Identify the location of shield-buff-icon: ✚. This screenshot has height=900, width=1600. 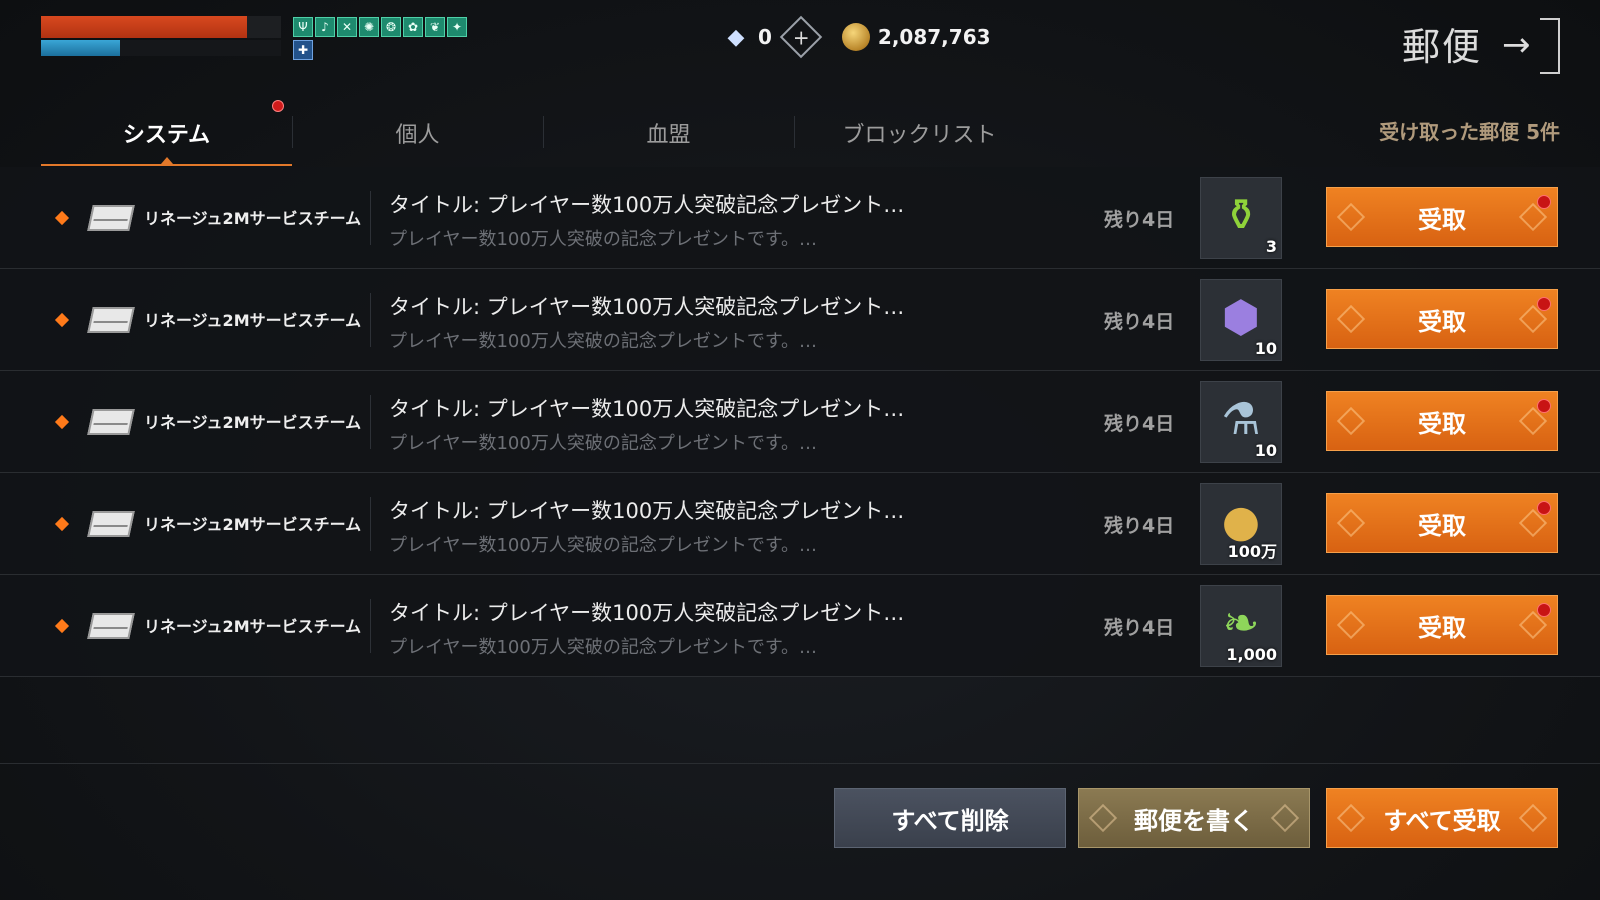
(303, 50).